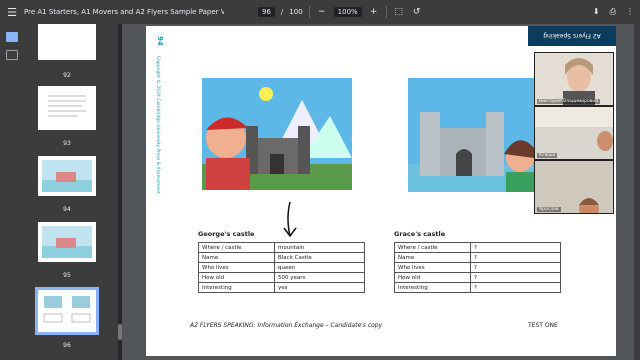 Image resolution: width=640 pixels, height=360 pixels. What do you see at coordinates (420, 234) in the screenshot?
I see `table-title: Grace's castle` at bounding box center [420, 234].